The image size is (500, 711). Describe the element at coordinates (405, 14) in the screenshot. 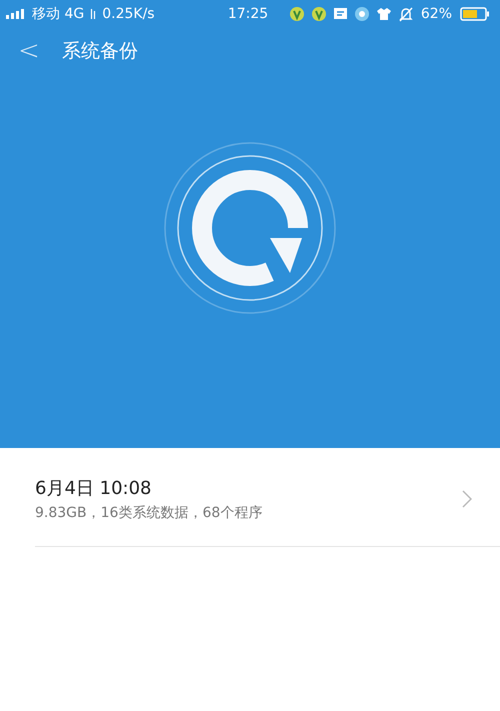

I see `bell-off-icon` at that location.